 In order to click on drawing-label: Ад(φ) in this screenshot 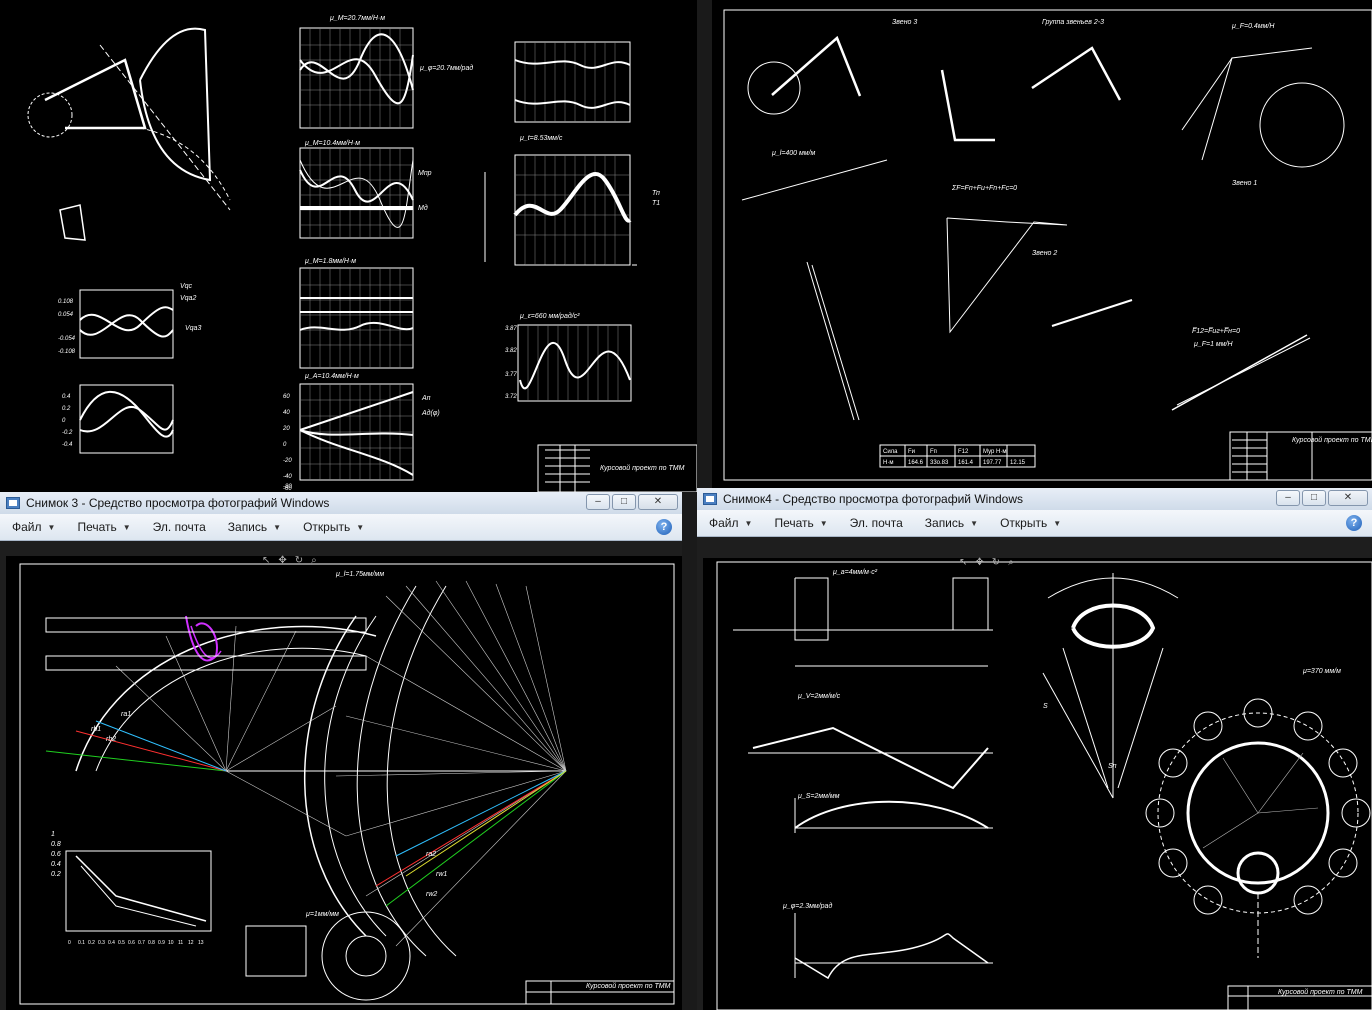, I will do `click(430, 413)`.